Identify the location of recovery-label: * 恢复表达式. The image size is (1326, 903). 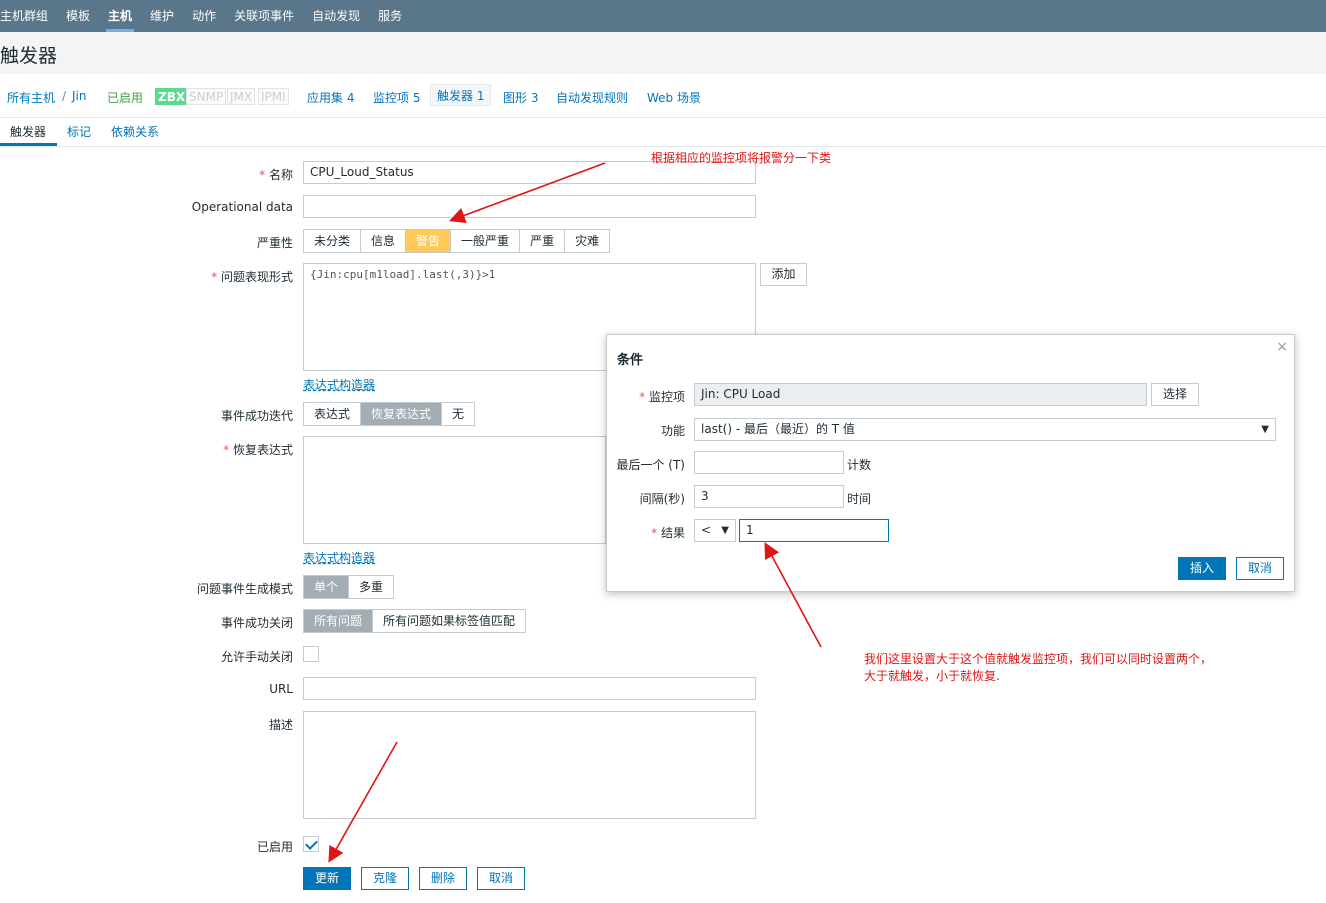
(258, 450).